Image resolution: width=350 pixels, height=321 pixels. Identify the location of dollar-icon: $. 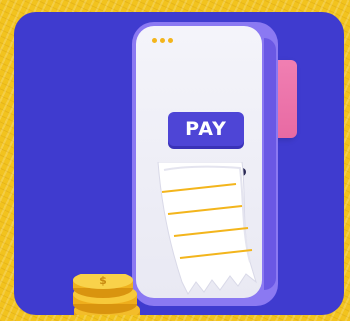
(103, 280).